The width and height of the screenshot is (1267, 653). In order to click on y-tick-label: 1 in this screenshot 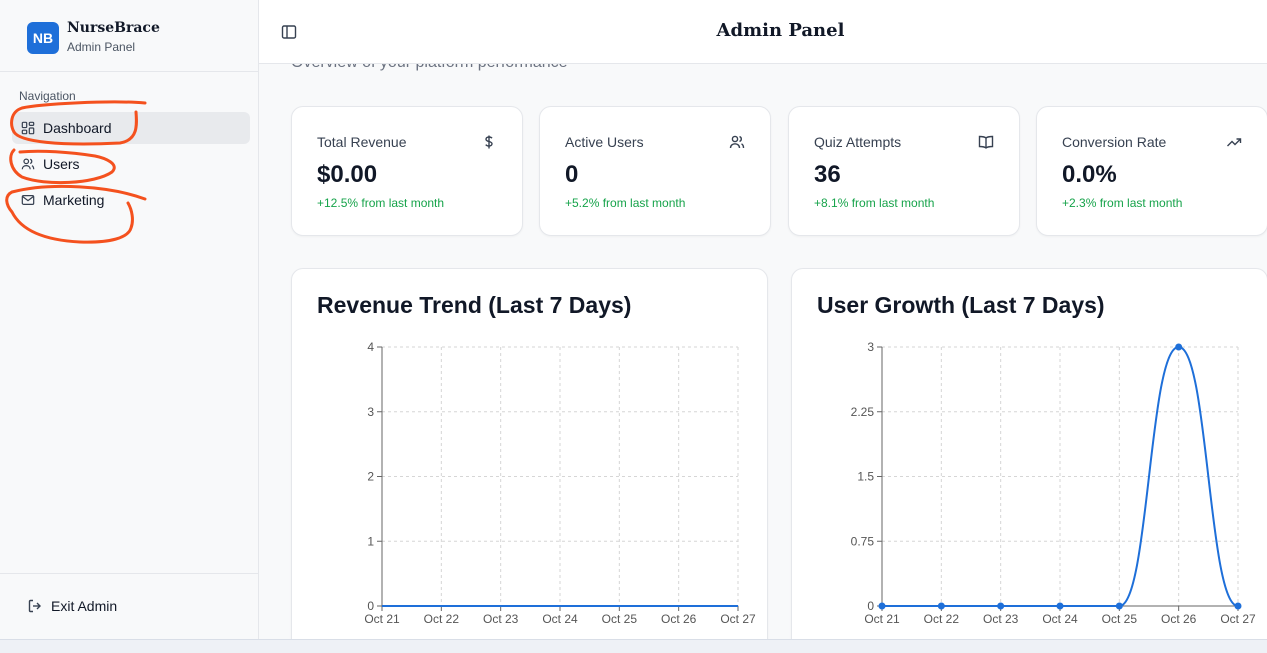, I will do `click(370, 541)`.